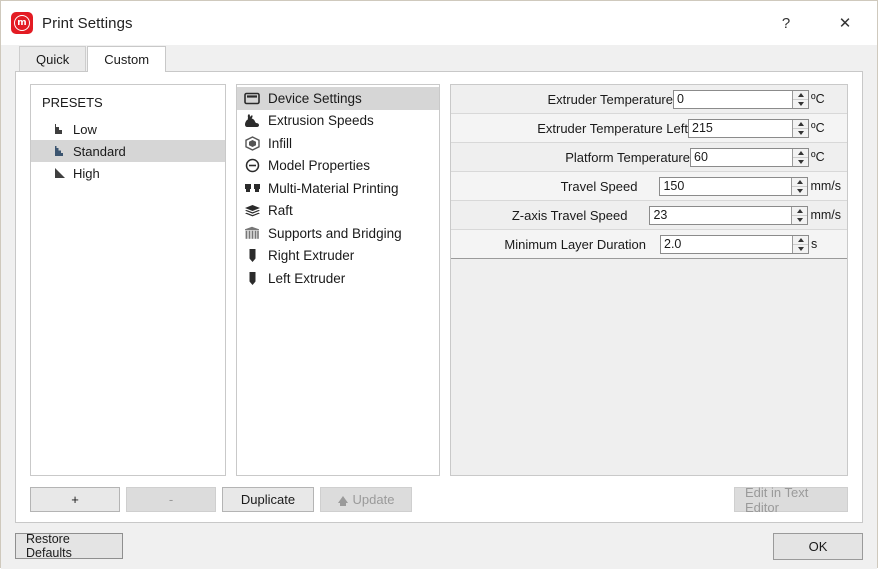 The width and height of the screenshot is (878, 569). I want to click on setting-row: Extruder Temperature ºC, so click(649, 99).